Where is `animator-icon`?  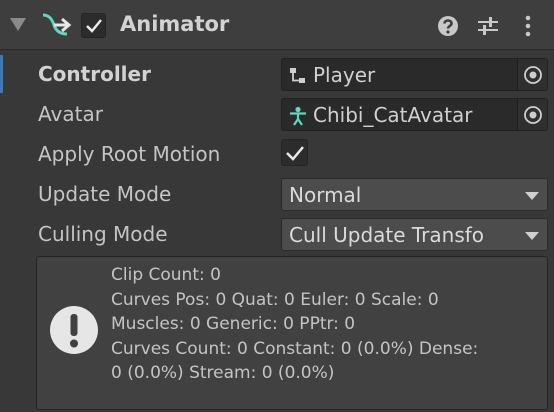
animator-icon is located at coordinates (57, 24).